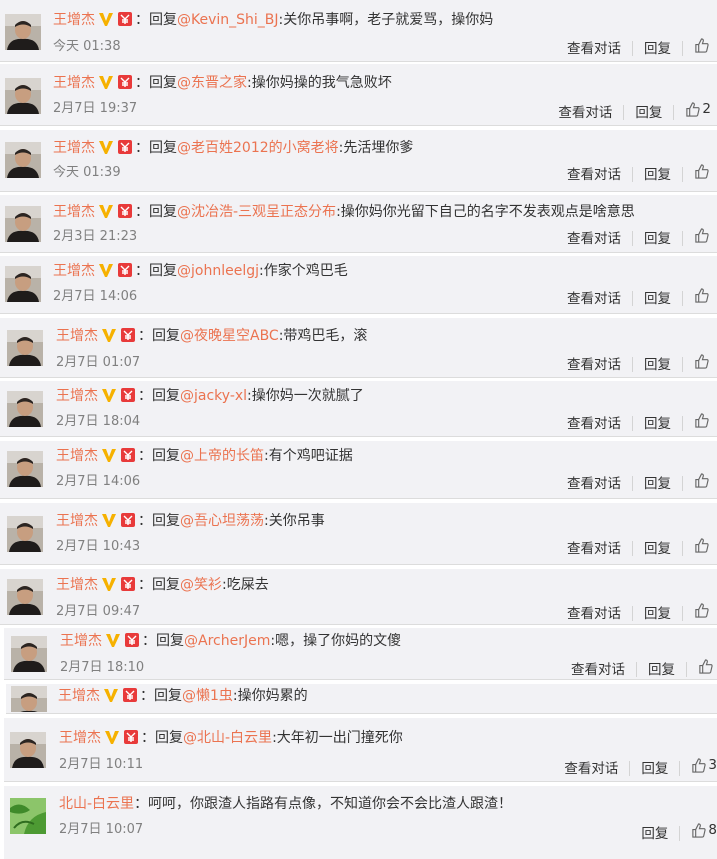 Image resolution: width=717 pixels, height=859 pixels. I want to click on mention-link: @Kevin_Shi_BJ, so click(228, 20).